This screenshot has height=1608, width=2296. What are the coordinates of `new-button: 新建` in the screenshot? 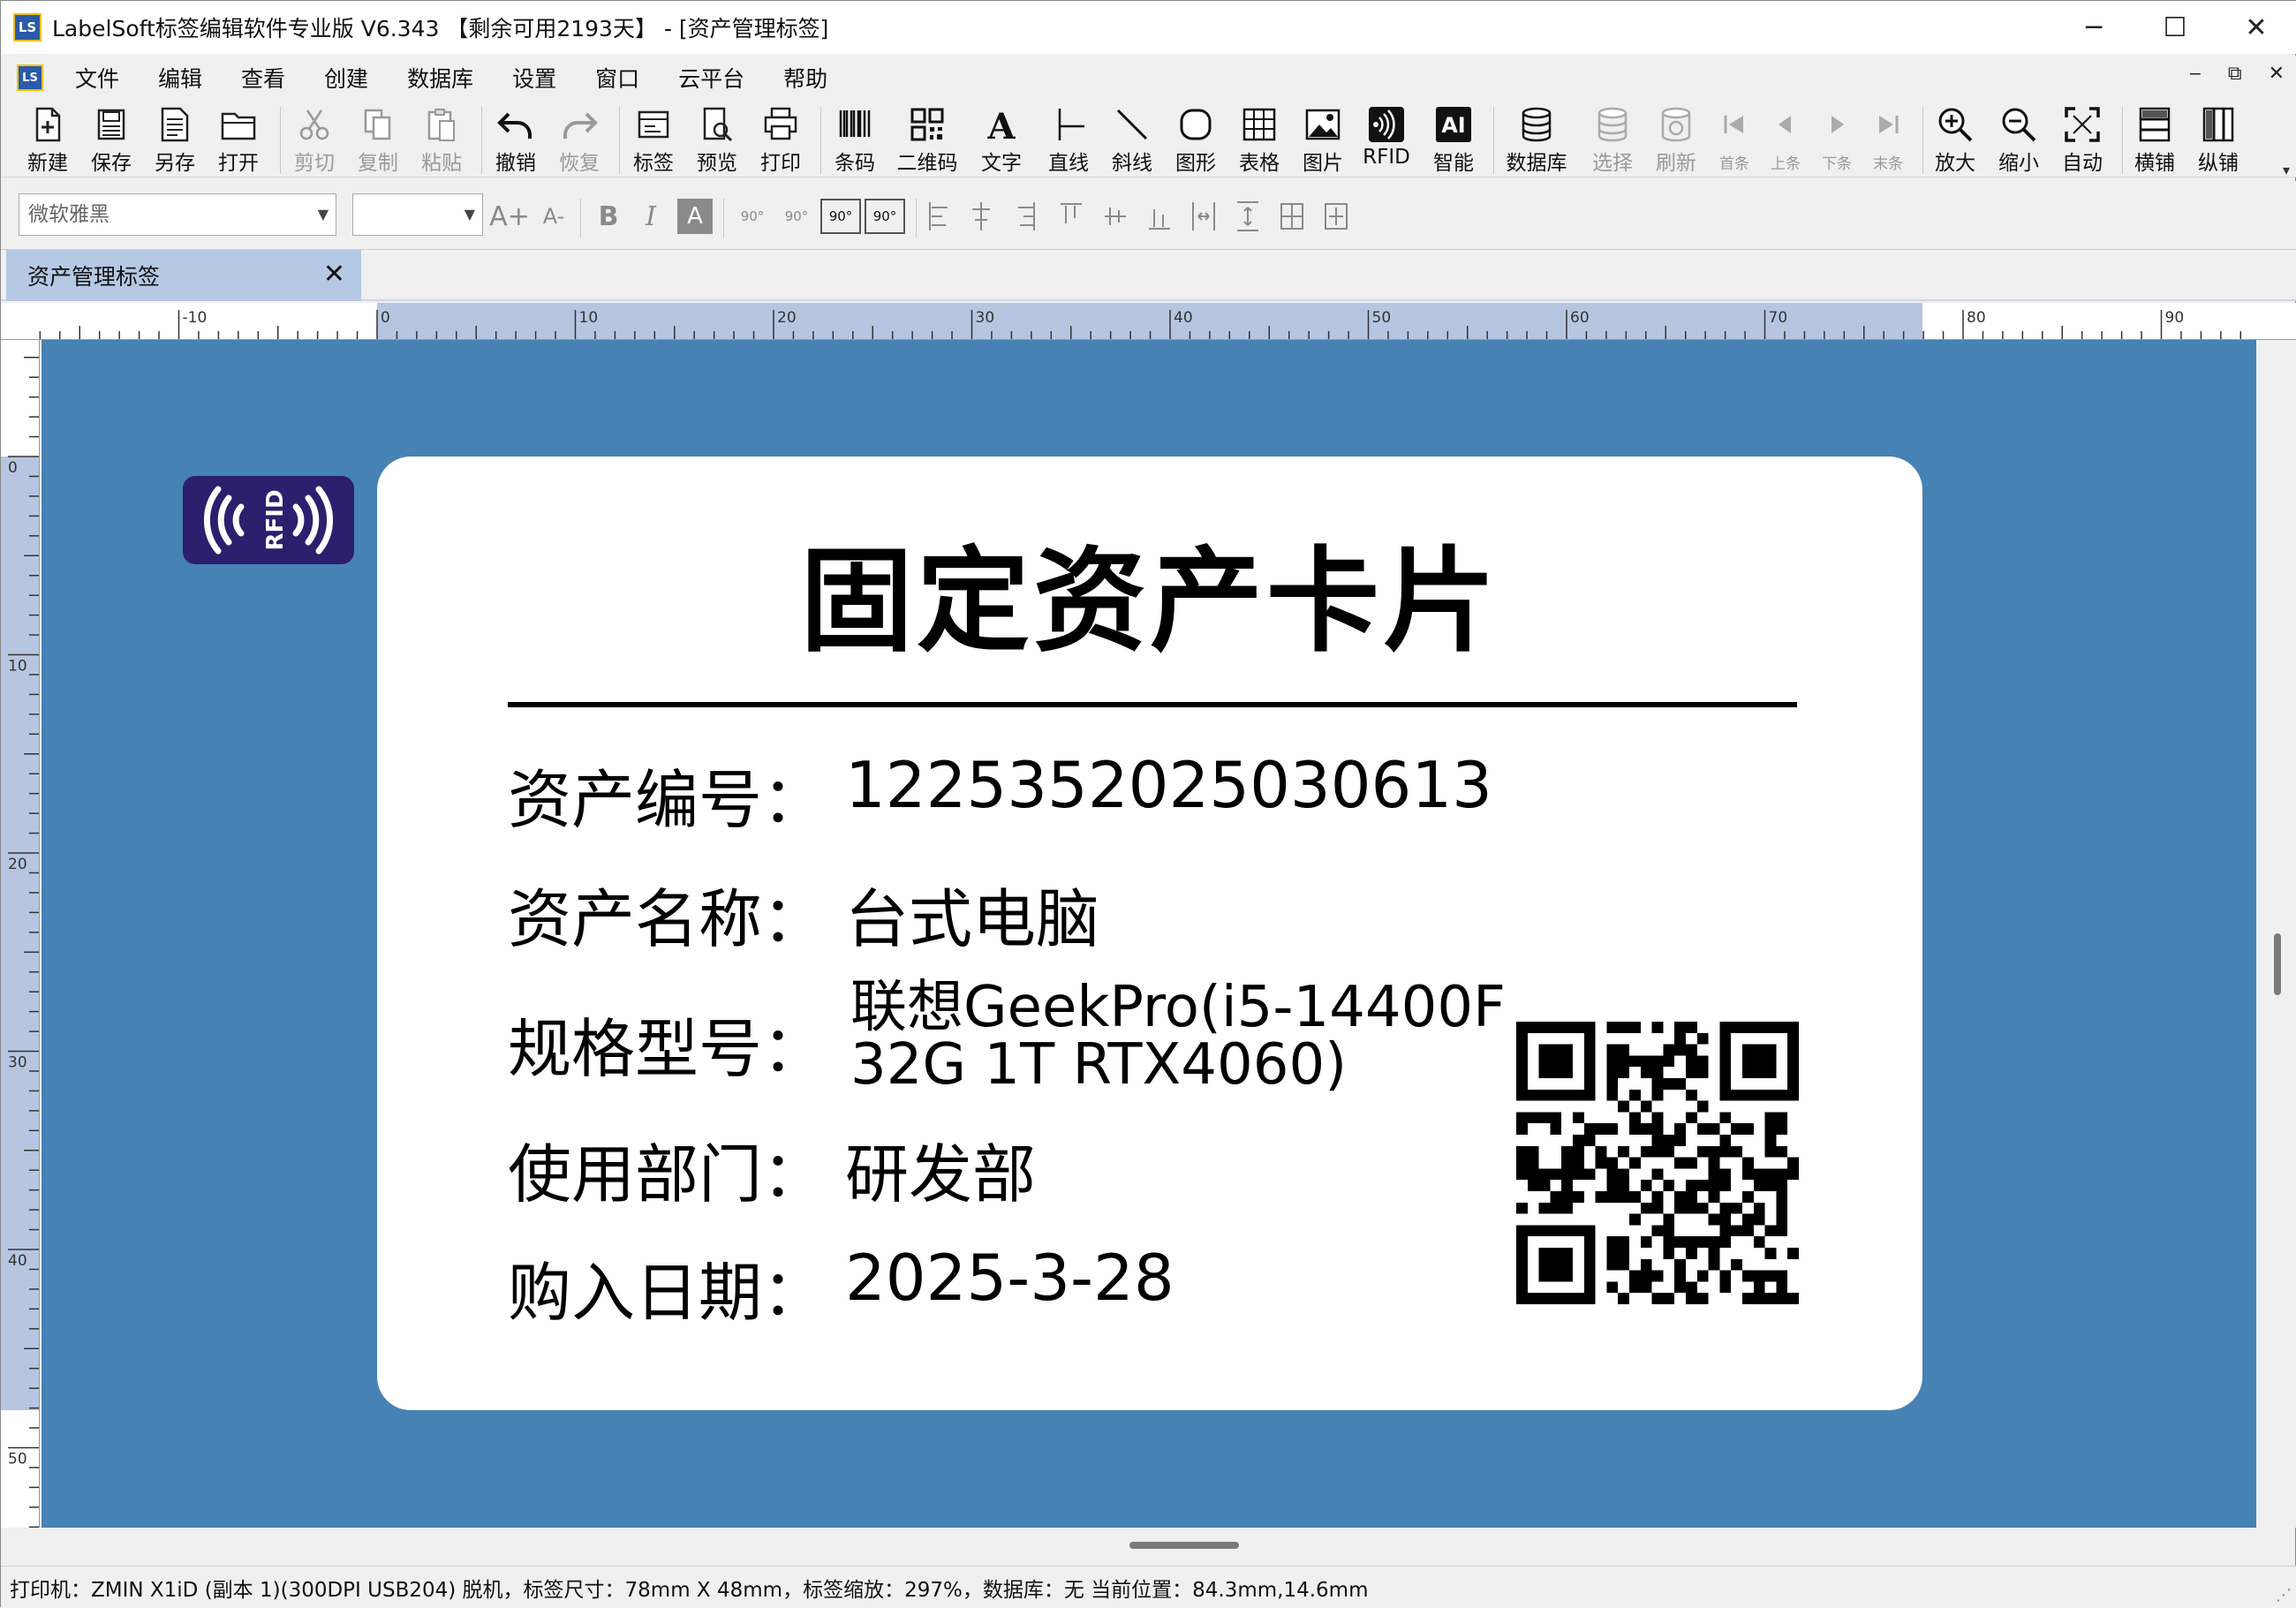 It's located at (48, 139).